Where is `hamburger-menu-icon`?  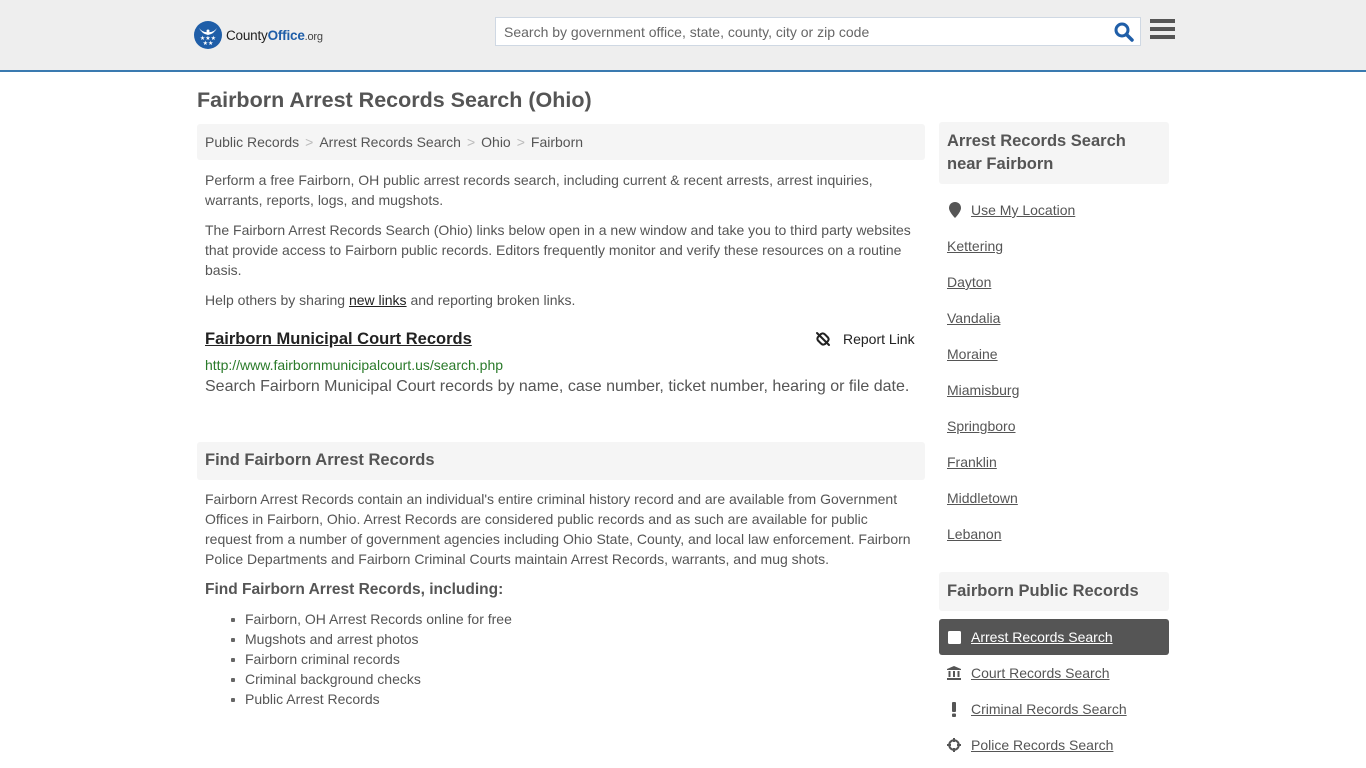
hamburger-menu-icon is located at coordinates (1162, 31).